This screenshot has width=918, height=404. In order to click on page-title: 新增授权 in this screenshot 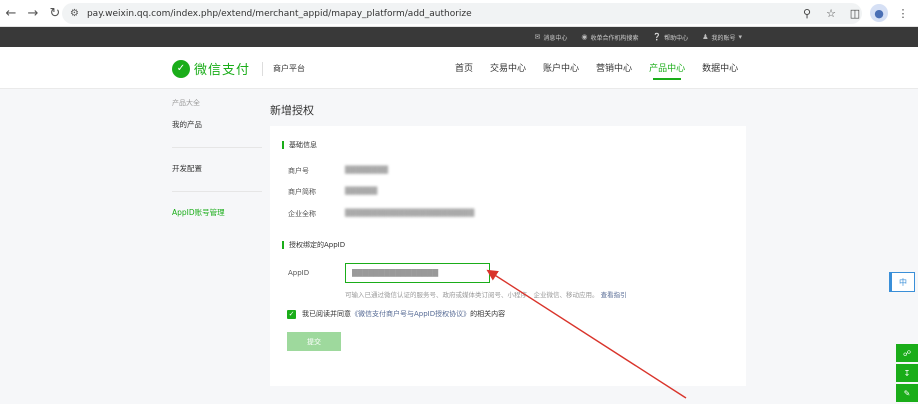, I will do `click(292, 110)`.